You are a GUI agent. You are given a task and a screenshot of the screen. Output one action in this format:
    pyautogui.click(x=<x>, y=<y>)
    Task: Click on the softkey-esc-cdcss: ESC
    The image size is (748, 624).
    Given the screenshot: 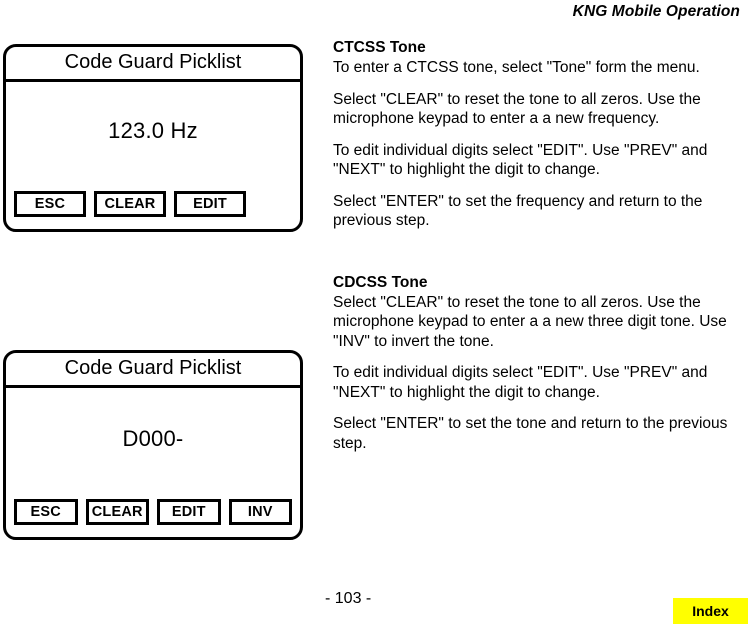 What is the action you would take?
    pyautogui.click(x=46, y=512)
    